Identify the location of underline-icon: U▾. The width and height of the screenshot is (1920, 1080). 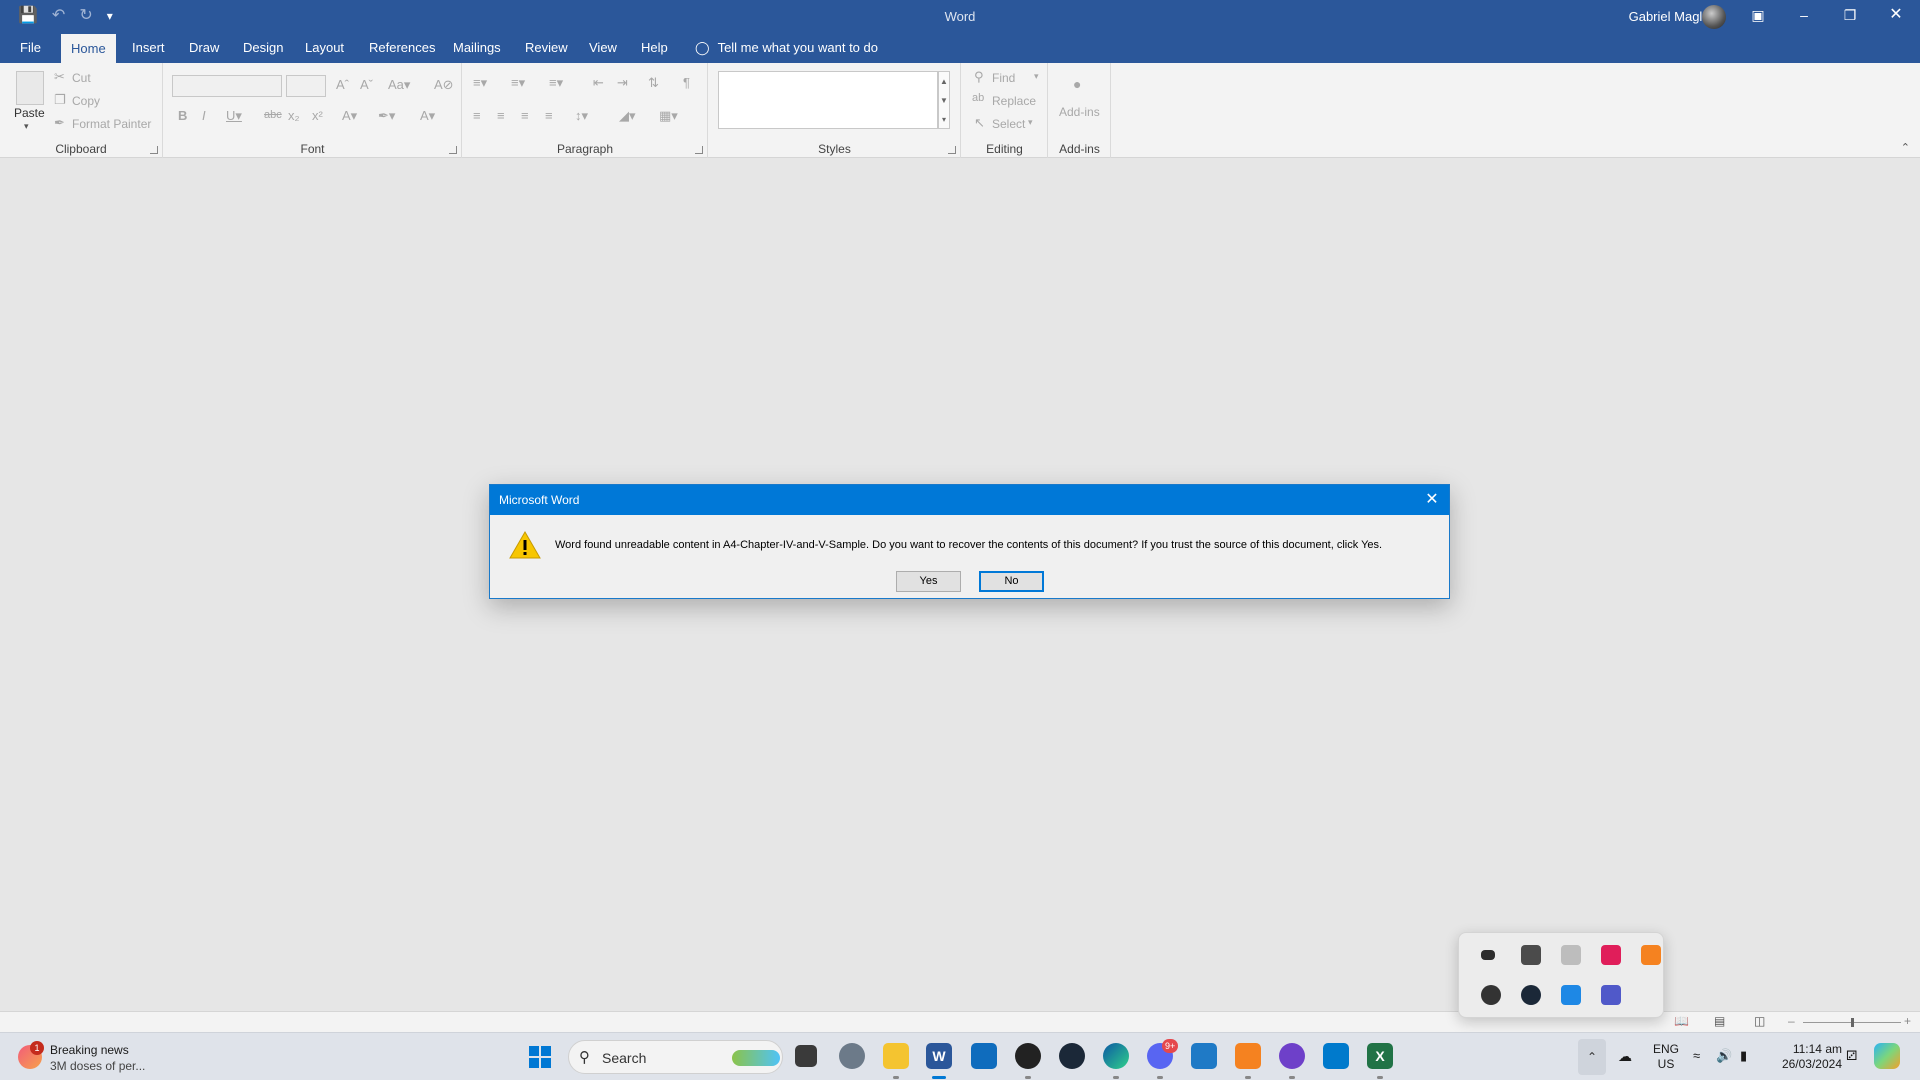
(234, 116).